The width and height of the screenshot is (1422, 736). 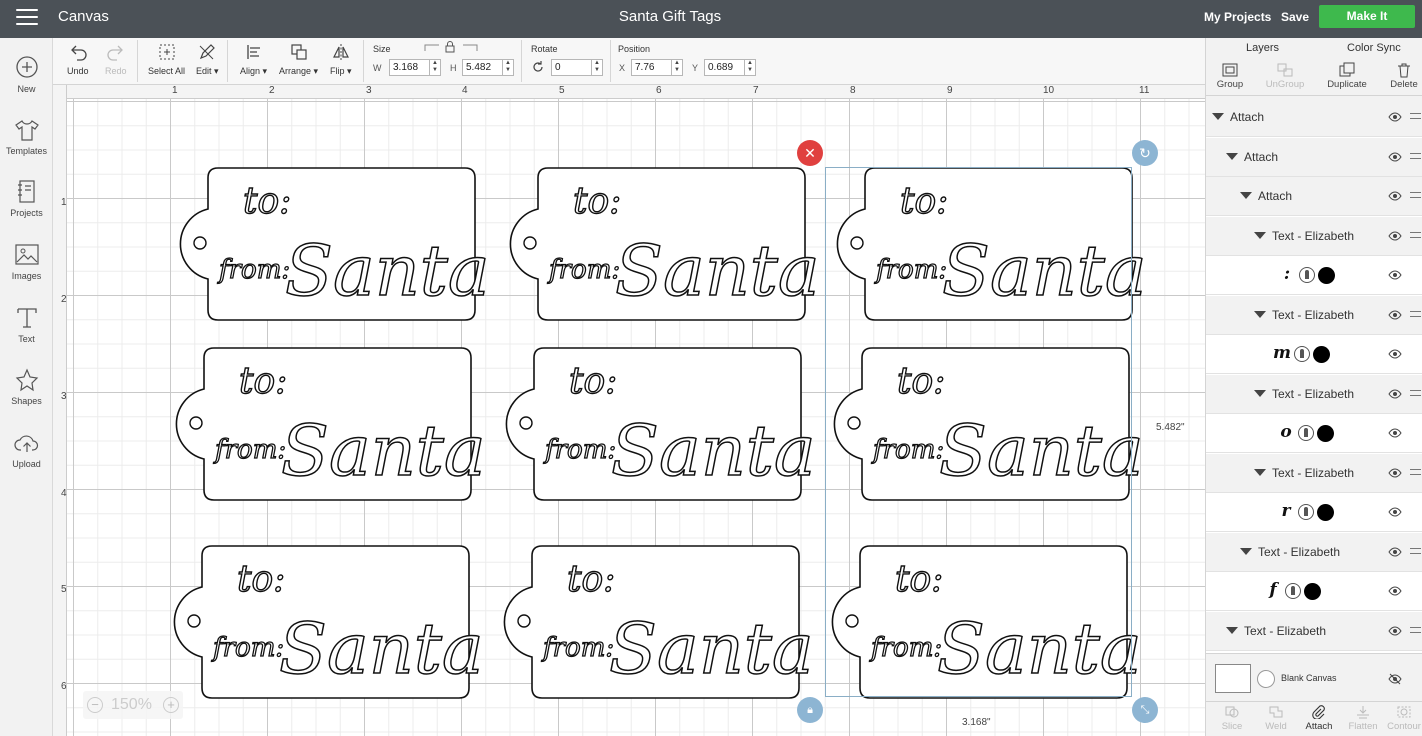 I want to click on width-stepper: ▲ ▼, so click(x=434, y=67).